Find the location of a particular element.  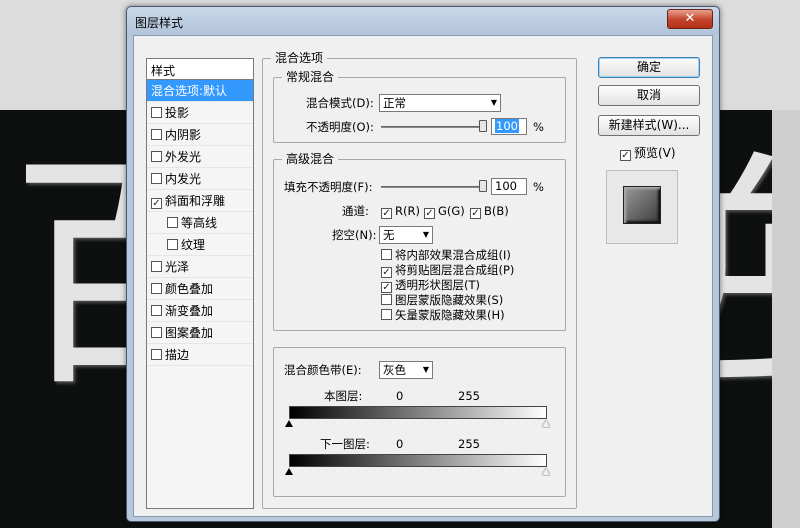

advanced-option-checkbox: 图层蒙版隐藏效果(S) is located at coordinates (442, 300).